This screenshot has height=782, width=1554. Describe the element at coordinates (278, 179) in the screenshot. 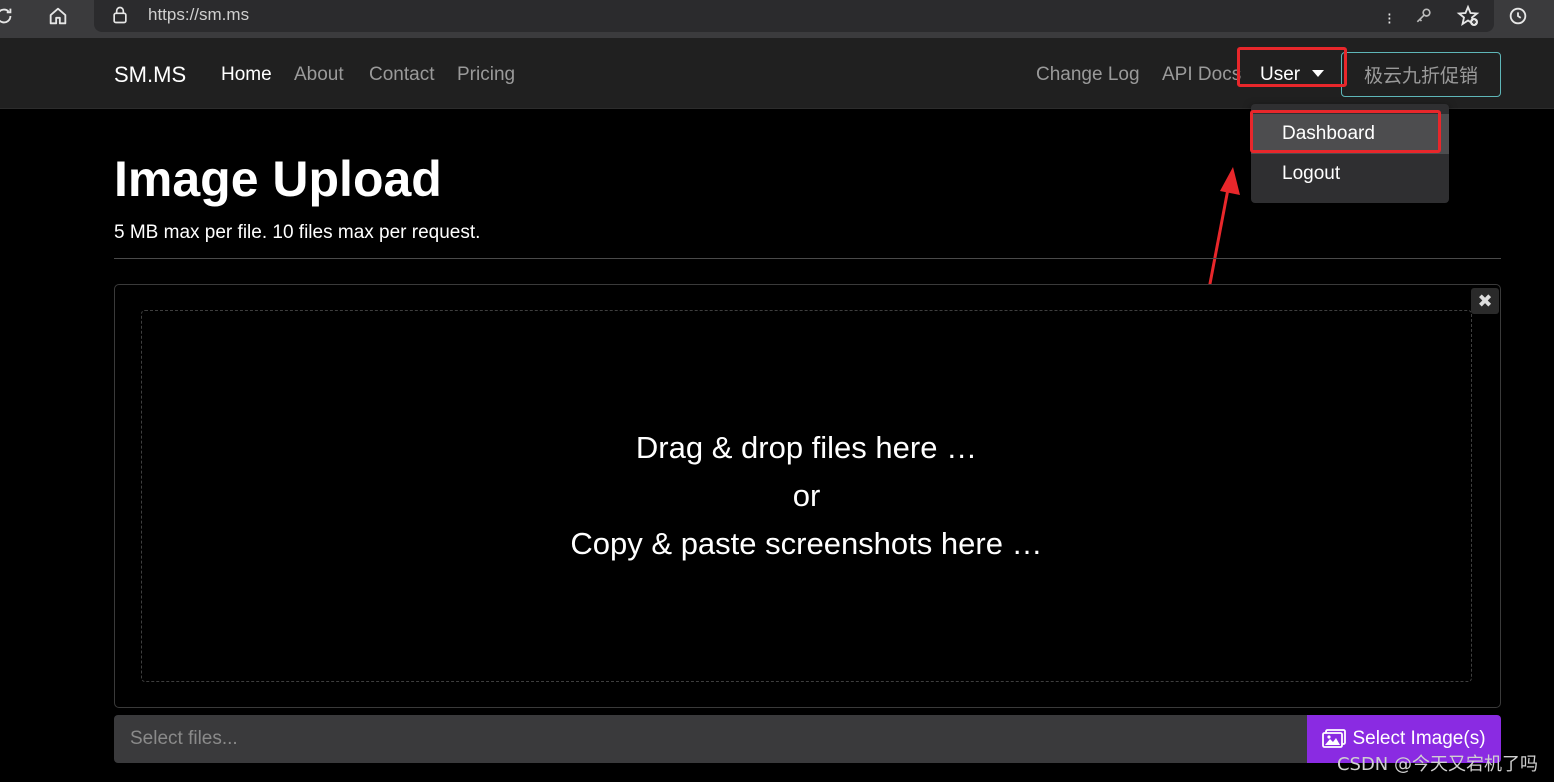

I see `page-title: Image Upload` at that location.